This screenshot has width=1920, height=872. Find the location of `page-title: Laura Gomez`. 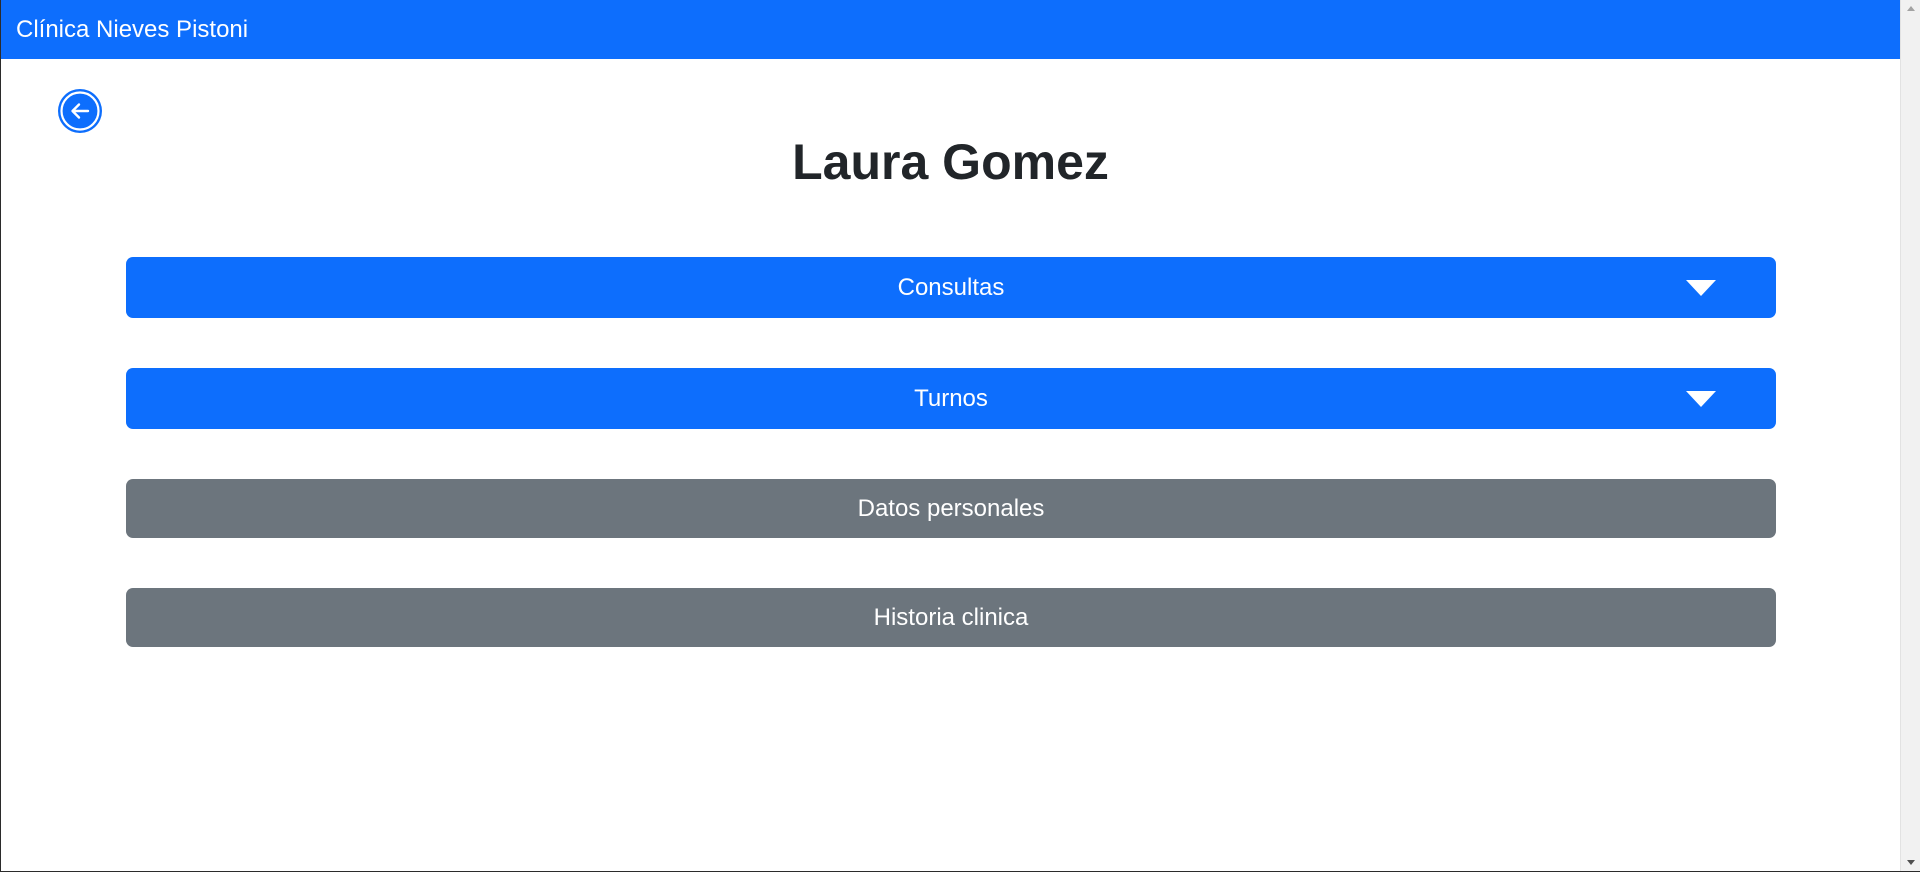

page-title: Laura Gomez is located at coordinates (950, 162).